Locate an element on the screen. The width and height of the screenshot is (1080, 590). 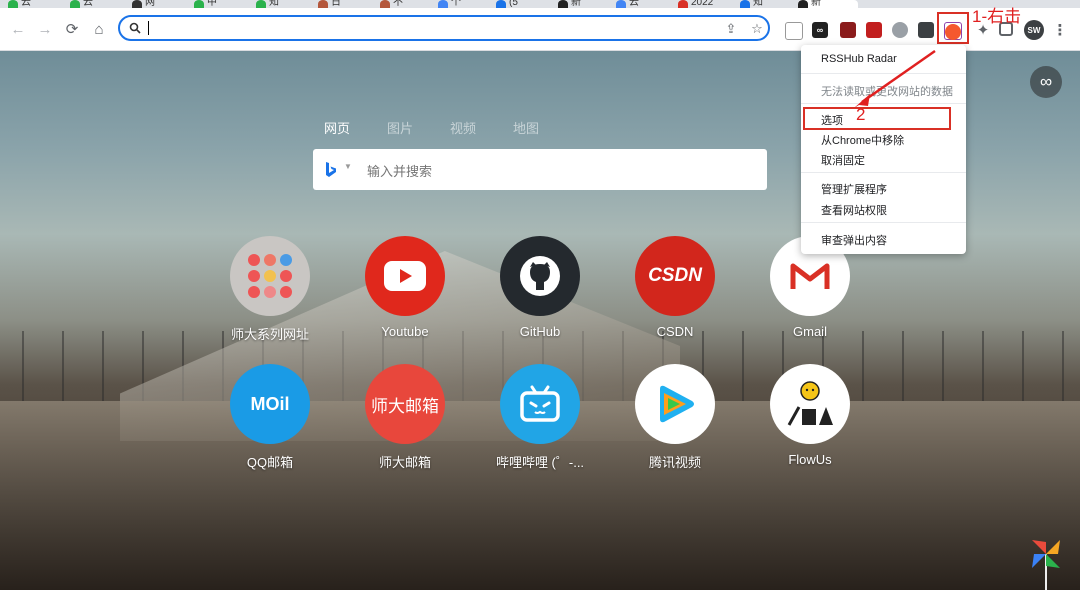
star-icon: ☆ is located at coordinates (757, 28).